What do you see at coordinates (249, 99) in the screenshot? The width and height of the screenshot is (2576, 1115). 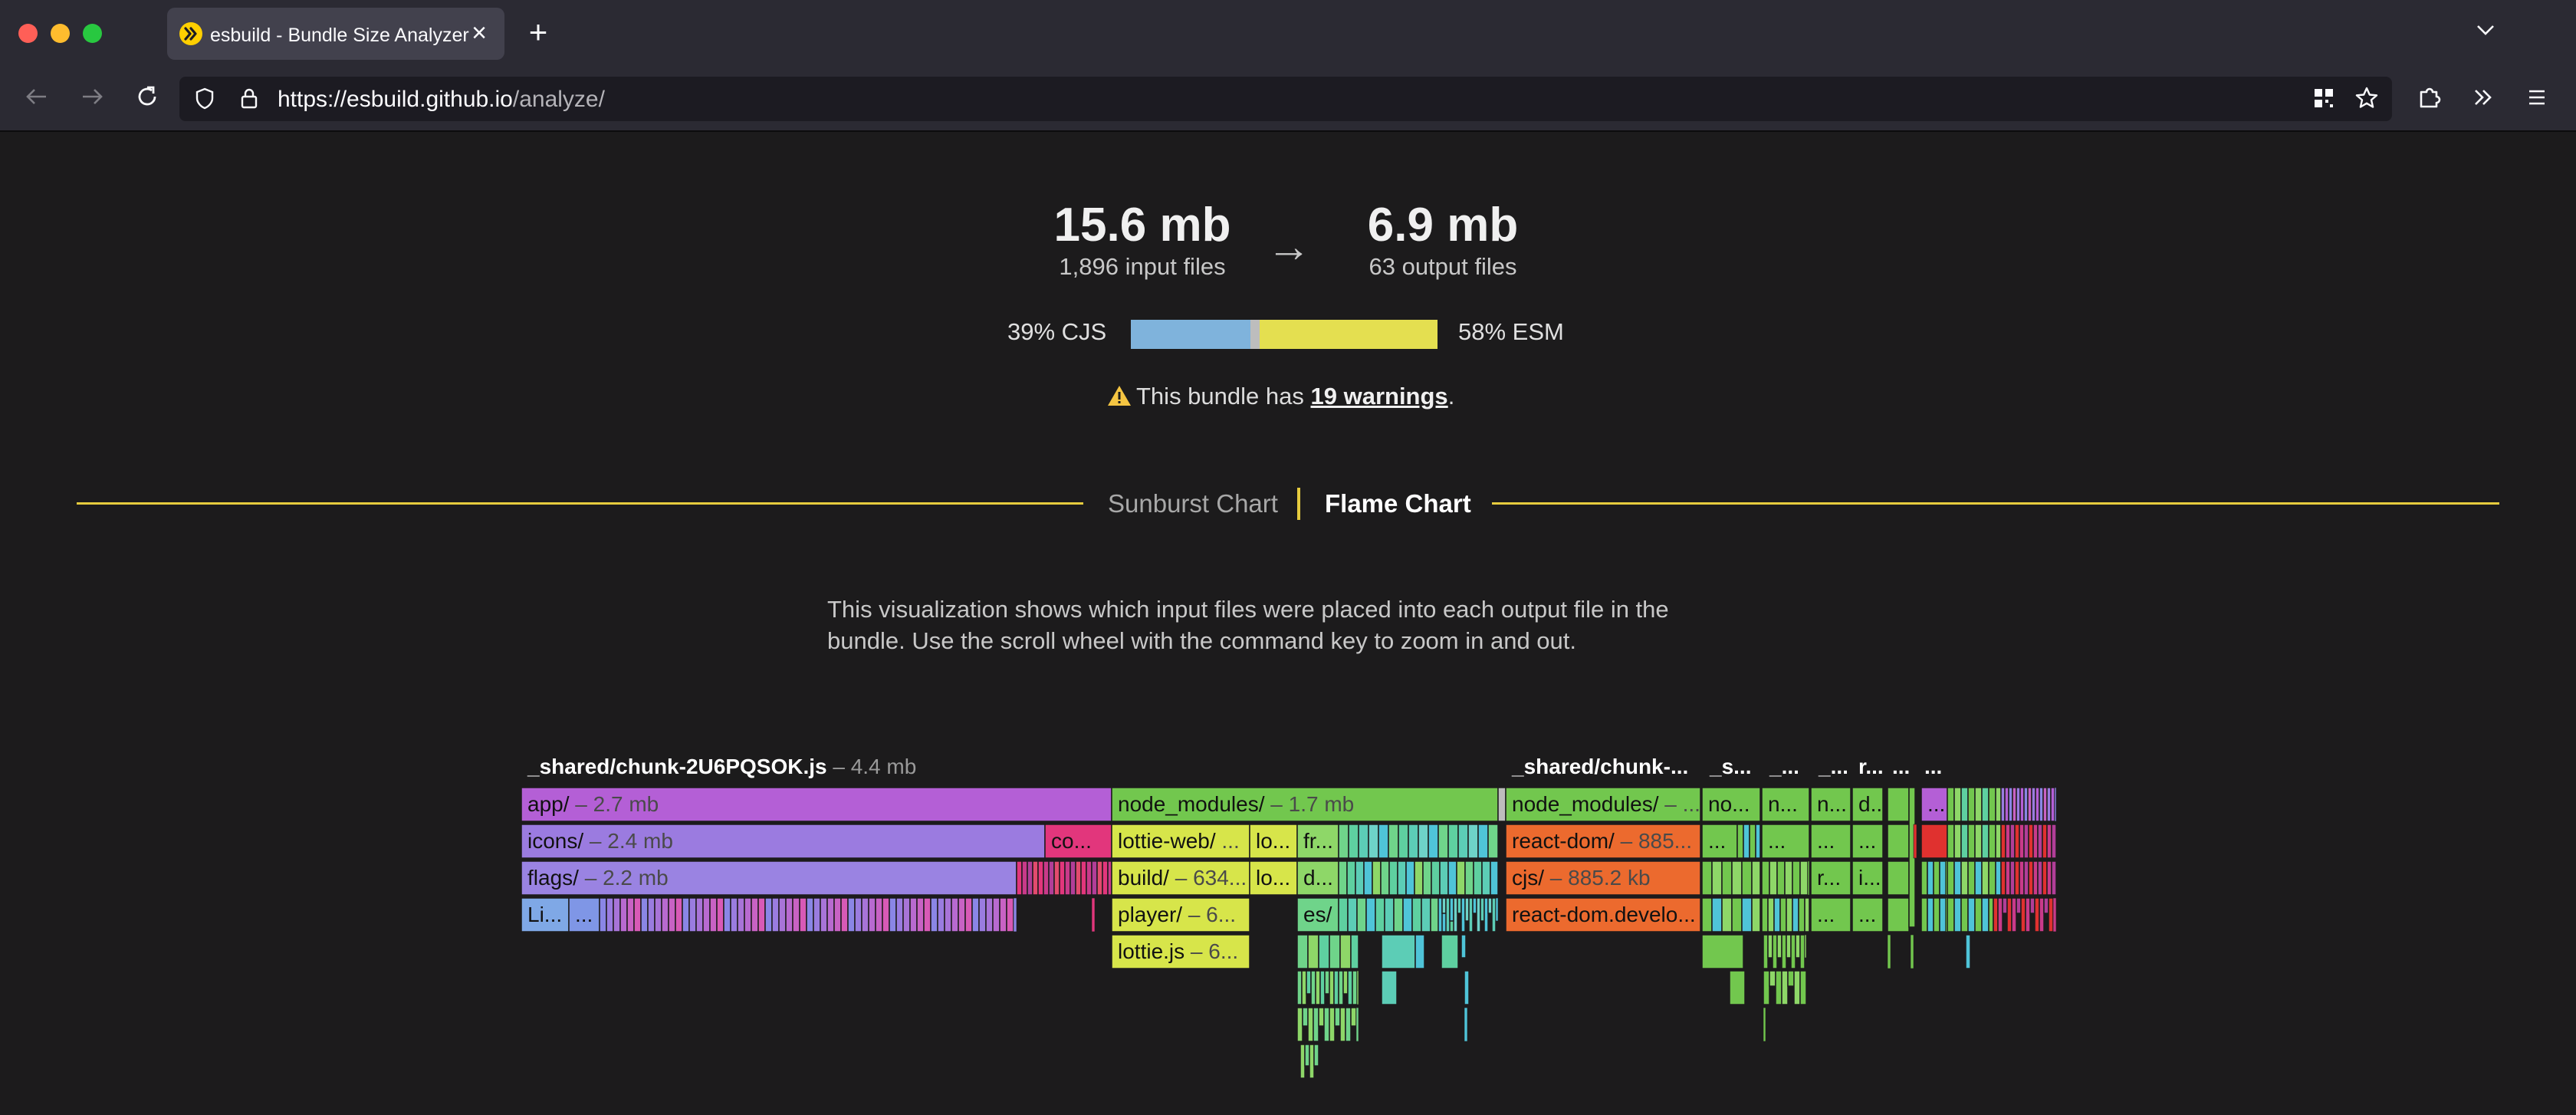 I see `lock-icon` at bounding box center [249, 99].